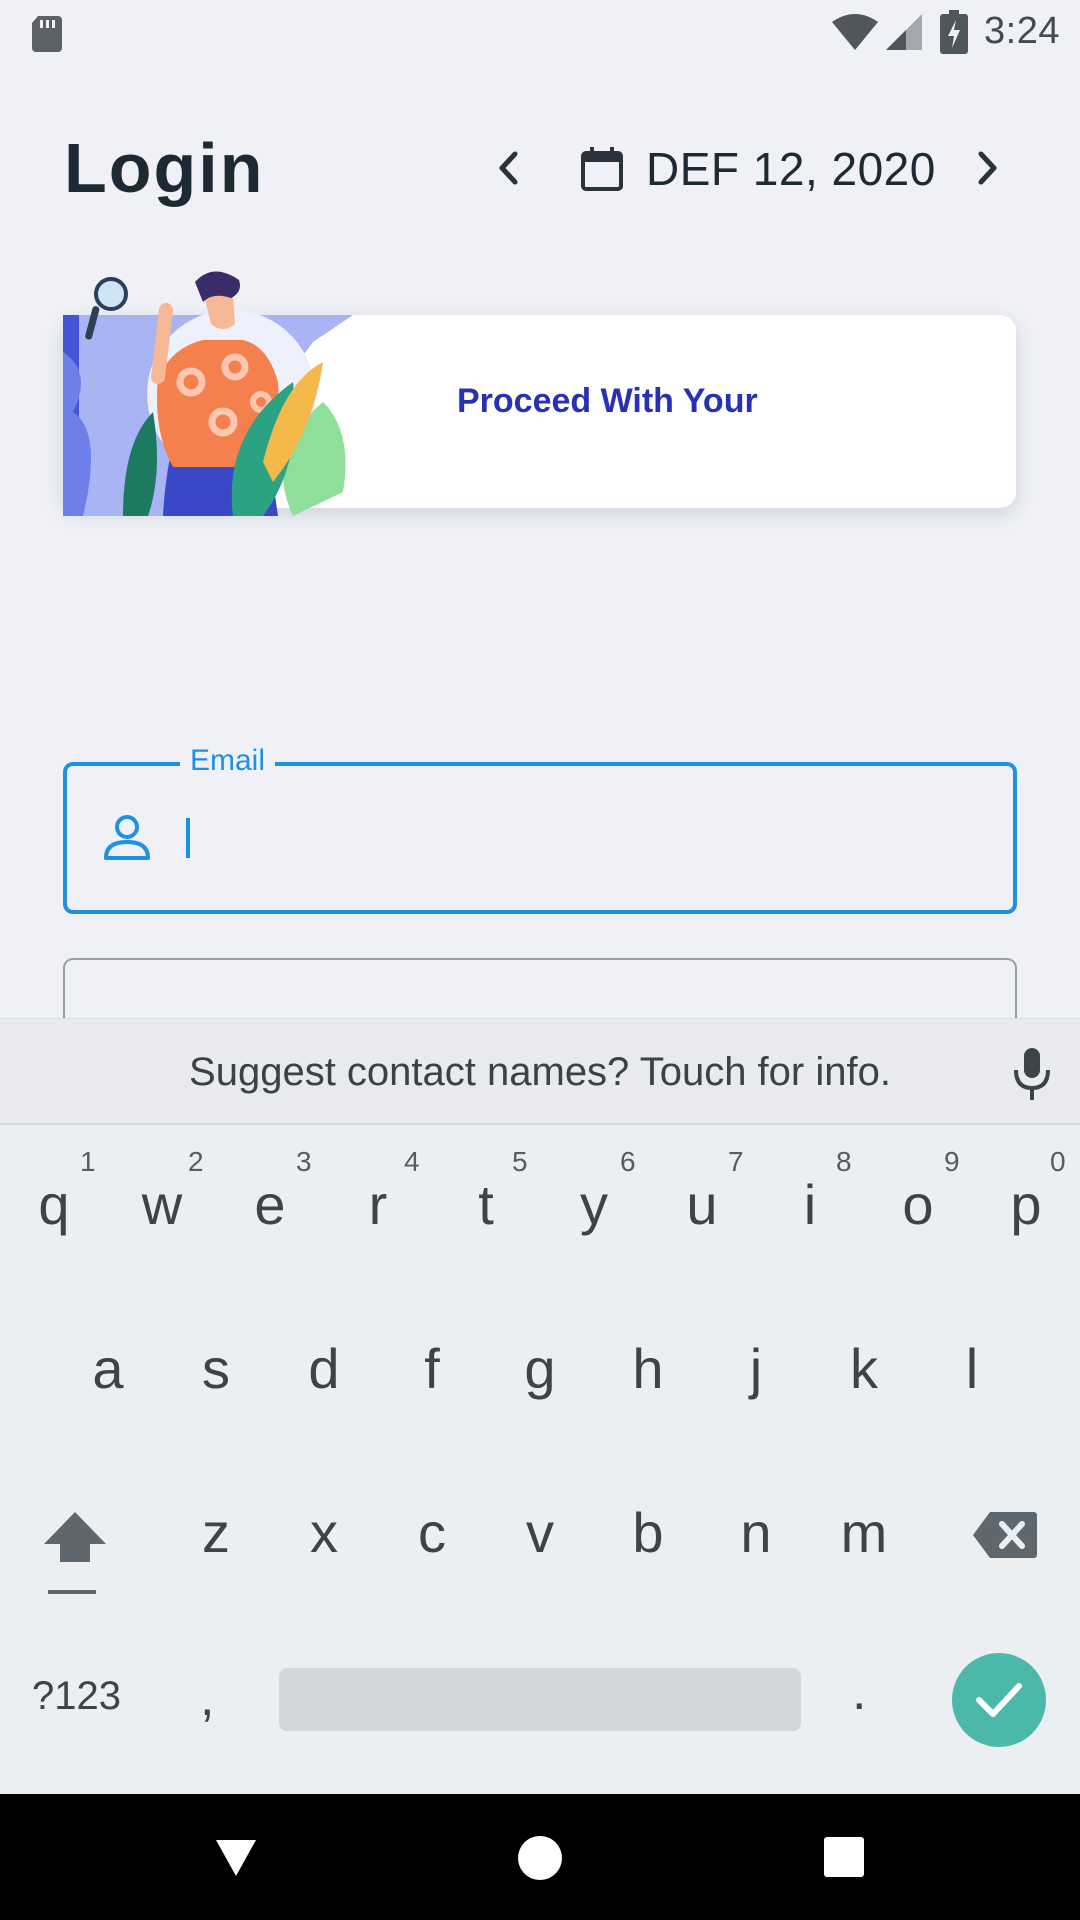 The height and width of the screenshot is (1920, 1080). What do you see at coordinates (580, 838) in the screenshot?
I see `email-input` at bounding box center [580, 838].